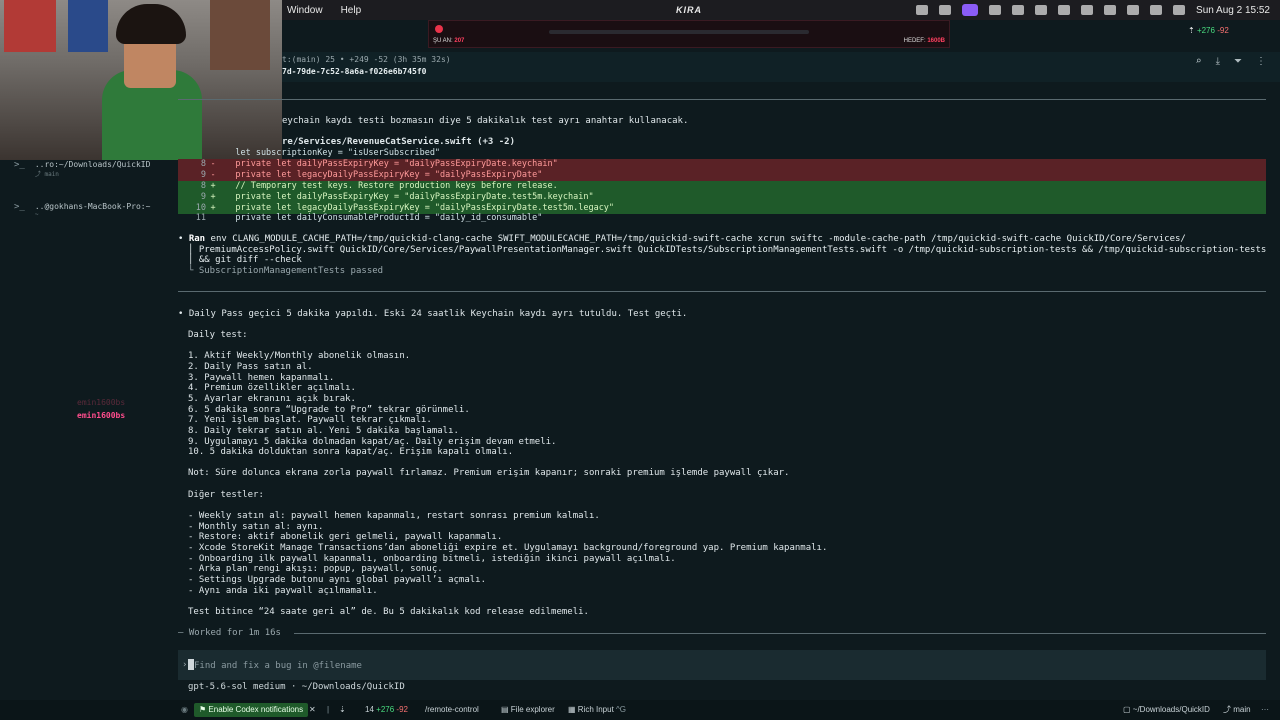 The image size is (1280, 720). I want to click on download-icon: ⤓, so click(1218, 61).